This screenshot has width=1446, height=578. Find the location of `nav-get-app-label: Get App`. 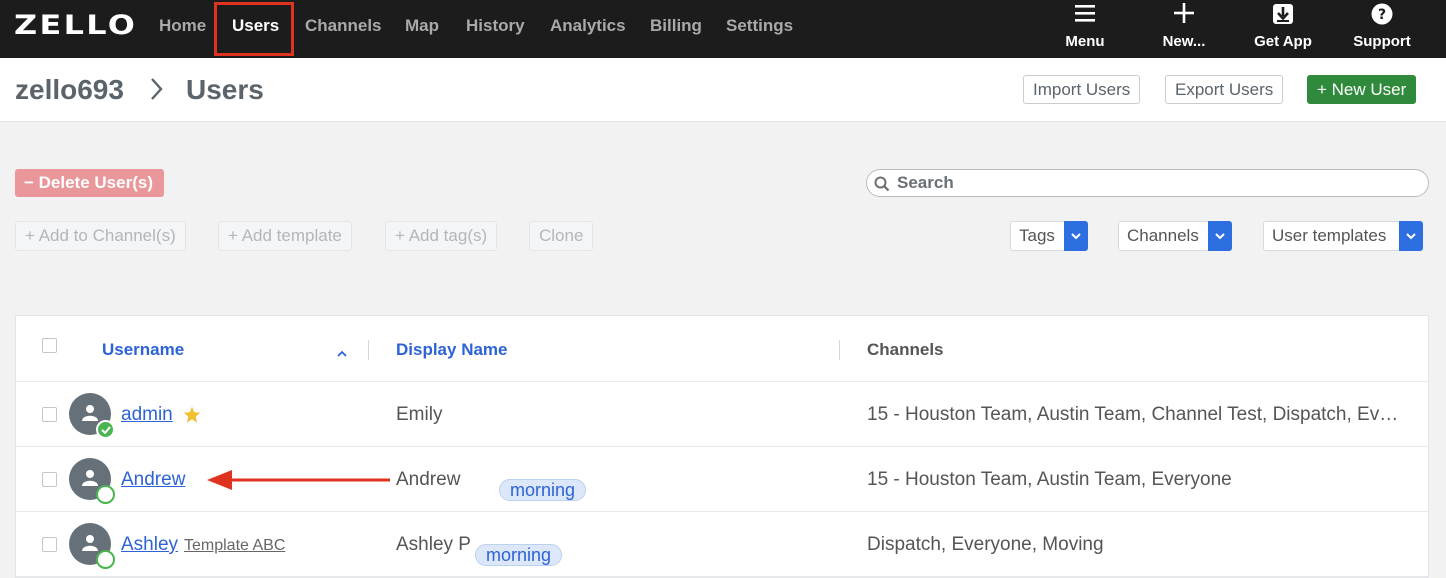

nav-get-app-label: Get App is located at coordinates (1283, 41).